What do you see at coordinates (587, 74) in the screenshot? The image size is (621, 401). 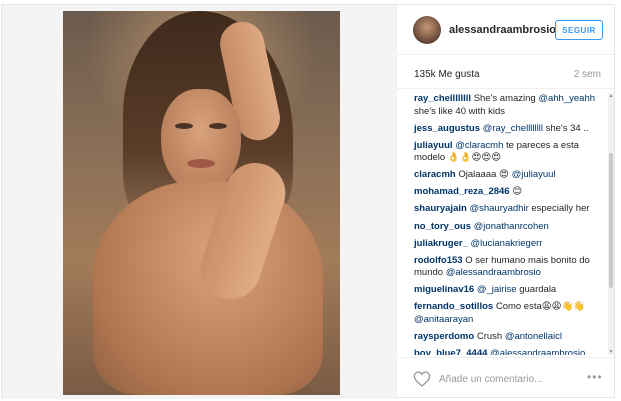 I see `post-time: 2 sem` at bounding box center [587, 74].